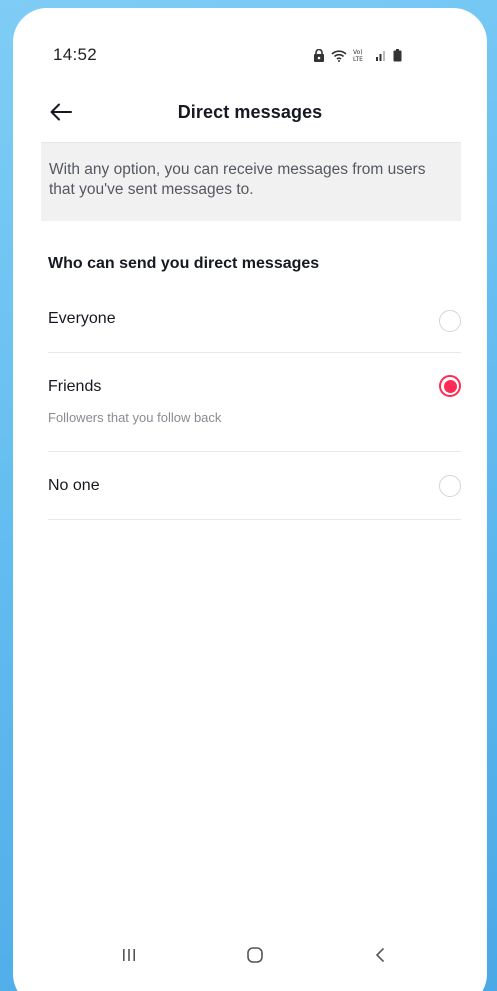  I want to click on volte-icon: Vo) LTE, so click(361, 55).